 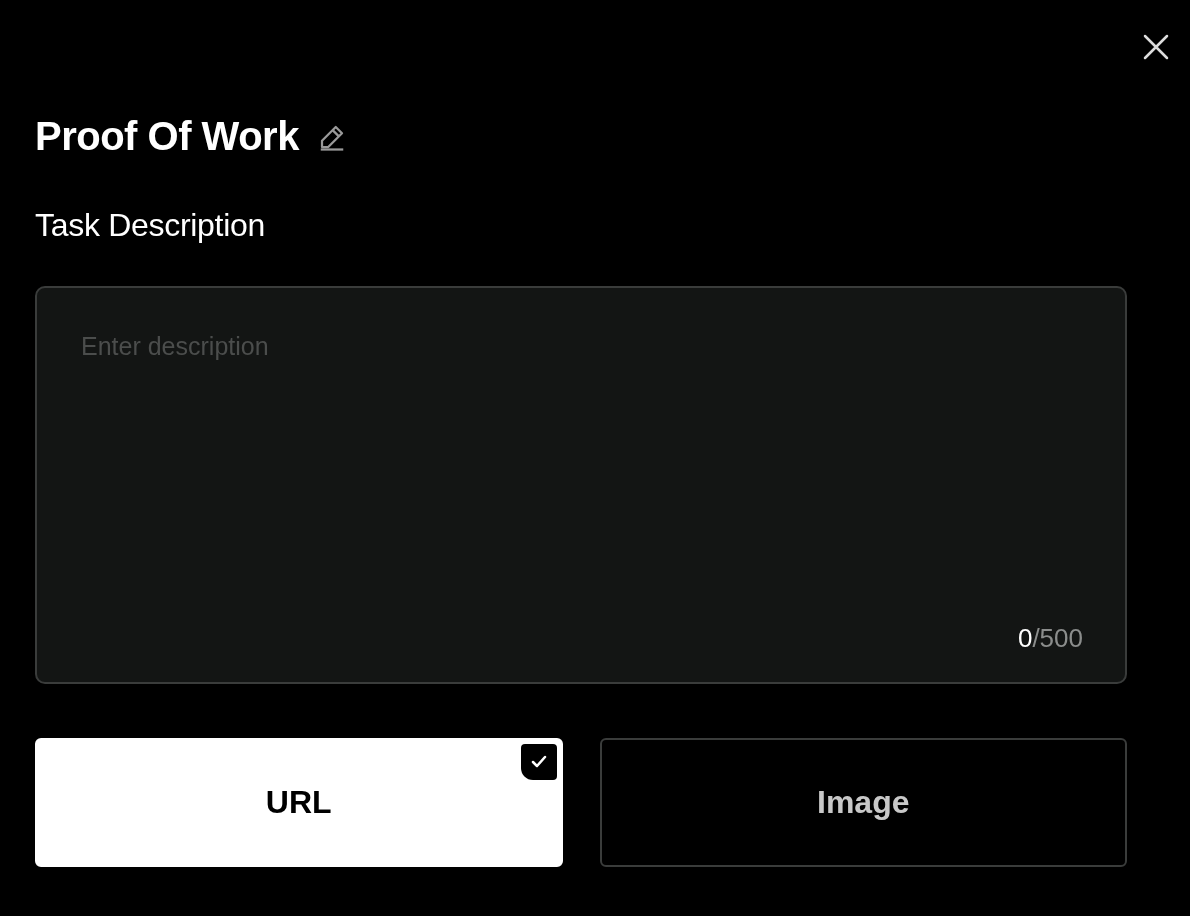 What do you see at coordinates (538, 762) in the screenshot?
I see `check-icon` at bounding box center [538, 762].